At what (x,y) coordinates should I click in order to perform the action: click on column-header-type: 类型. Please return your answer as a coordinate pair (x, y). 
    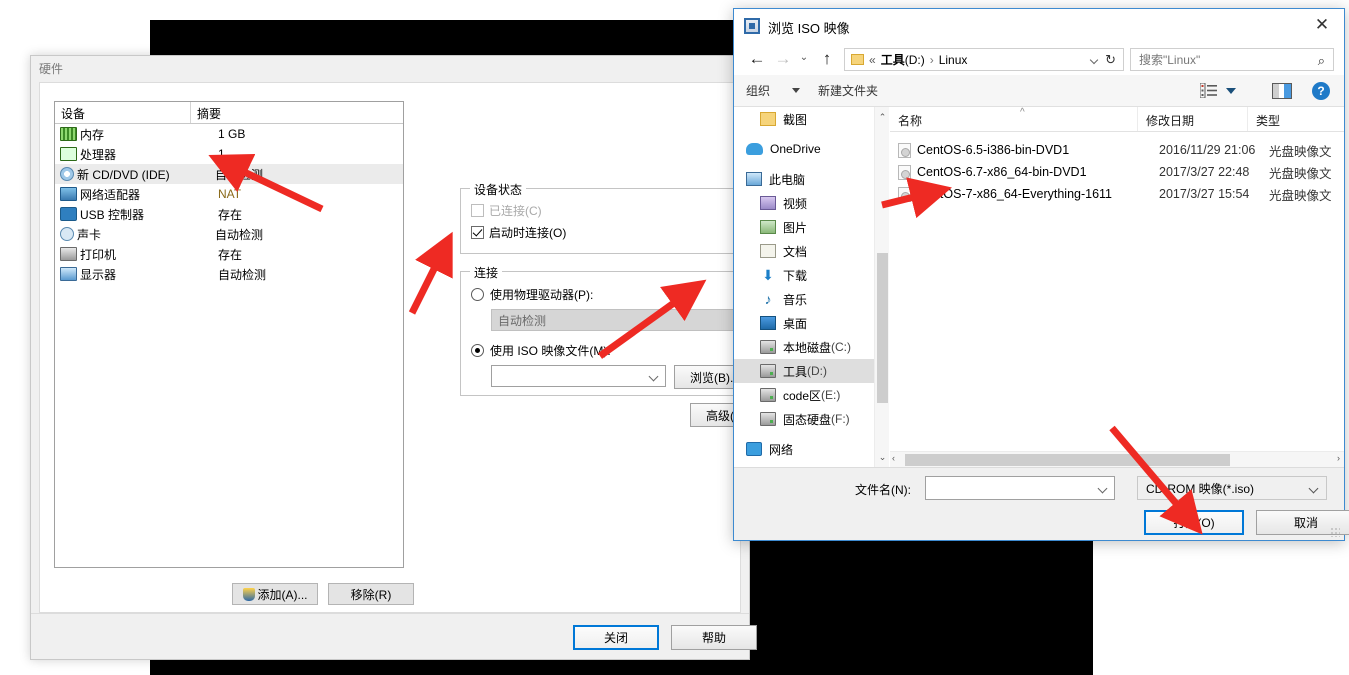
    Looking at the image, I should click on (1288, 119).